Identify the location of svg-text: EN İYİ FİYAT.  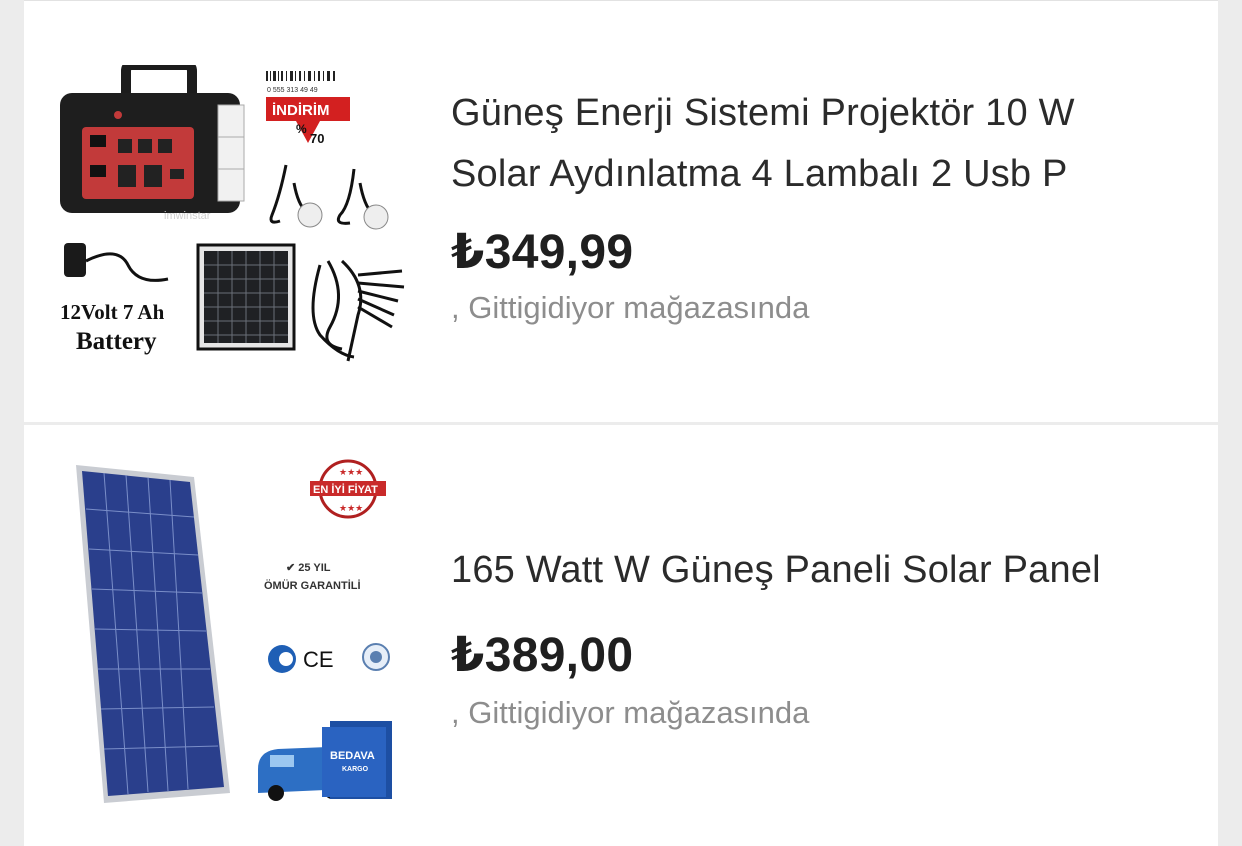
(345, 489).